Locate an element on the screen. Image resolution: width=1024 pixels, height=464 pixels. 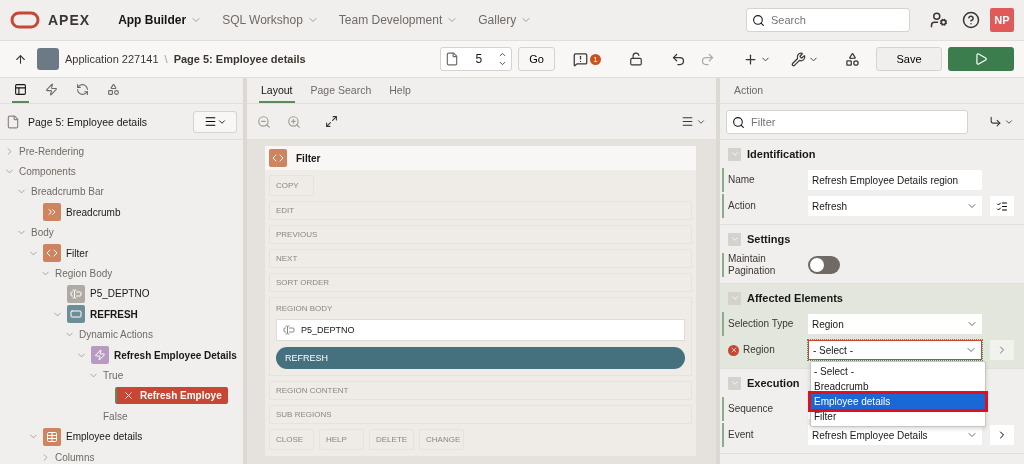
chevron-down-icon is located at coordinates (503, 63).